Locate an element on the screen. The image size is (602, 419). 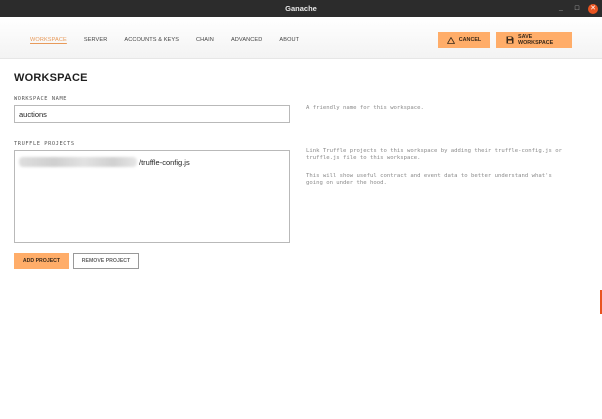
add-project-button: ADD PROJECT is located at coordinates (41, 261).